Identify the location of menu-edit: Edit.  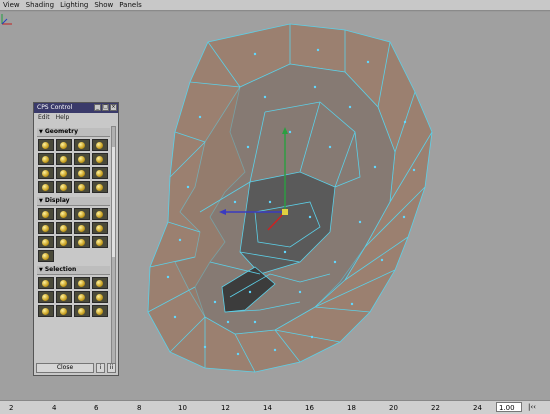
(44, 117).